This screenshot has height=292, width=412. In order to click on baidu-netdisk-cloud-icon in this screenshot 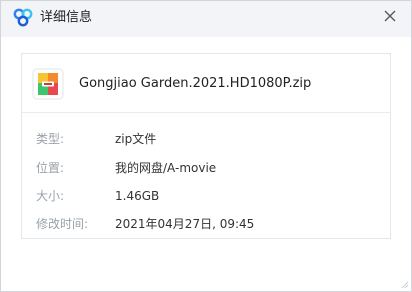, I will do `click(23, 17)`.